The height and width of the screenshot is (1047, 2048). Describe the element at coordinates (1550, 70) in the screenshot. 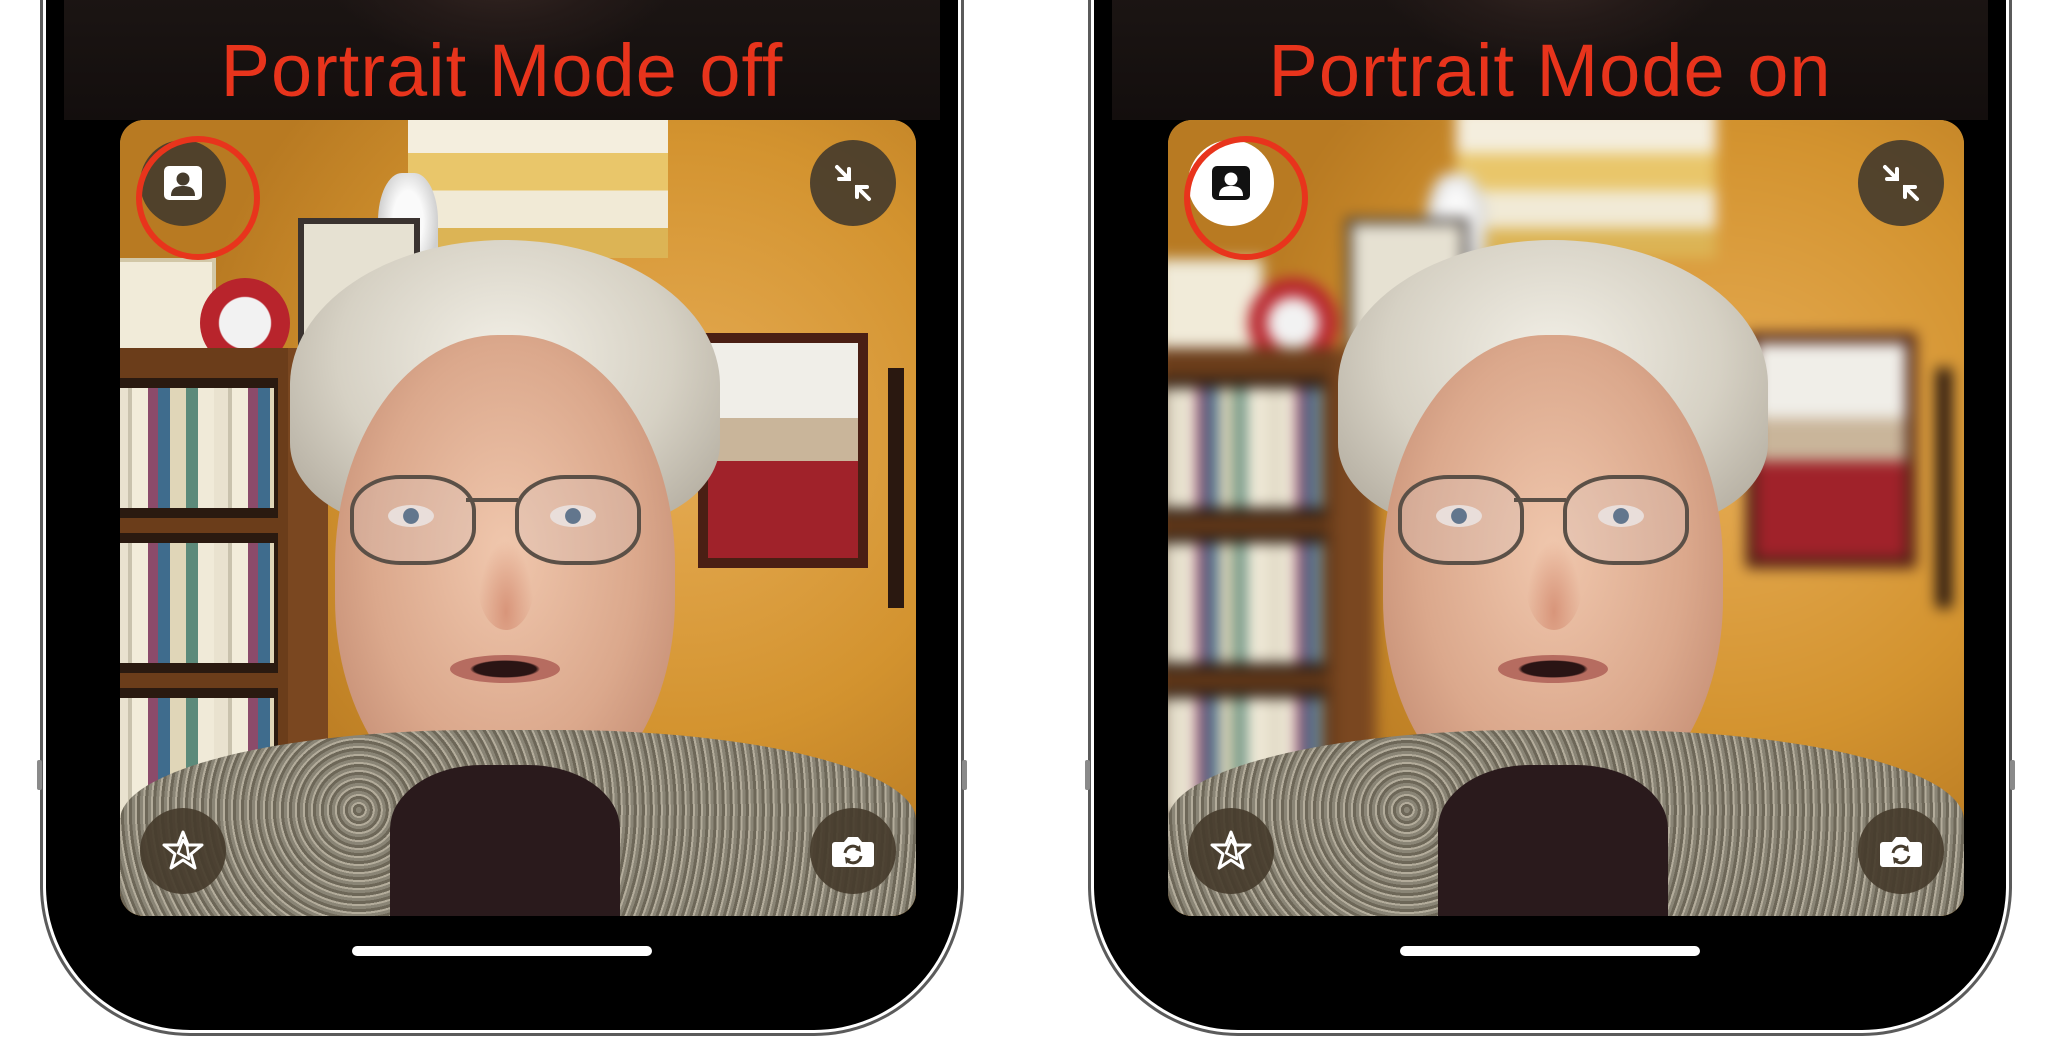

I see `mode-caption: Portrait Mode on` at that location.